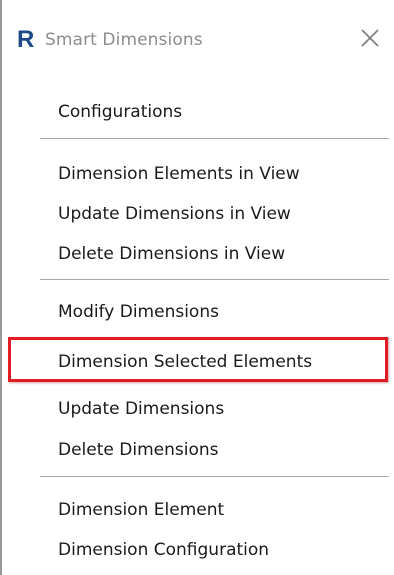 The image size is (394, 575). What do you see at coordinates (26, 39) in the screenshot?
I see `revit-logo-icon: R` at bounding box center [26, 39].